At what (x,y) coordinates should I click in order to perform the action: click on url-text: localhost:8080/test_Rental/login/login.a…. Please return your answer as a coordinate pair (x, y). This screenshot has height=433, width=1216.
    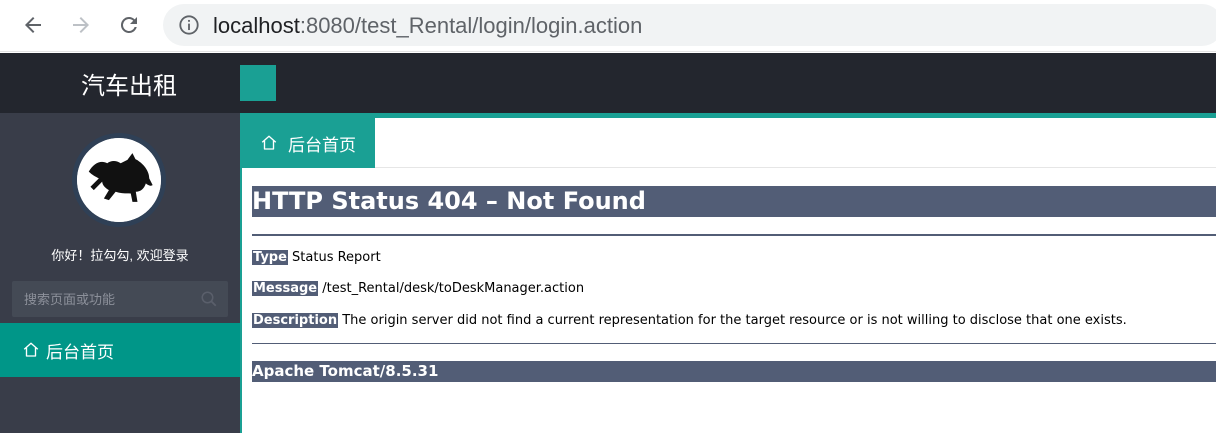
    Looking at the image, I should click on (427, 26).